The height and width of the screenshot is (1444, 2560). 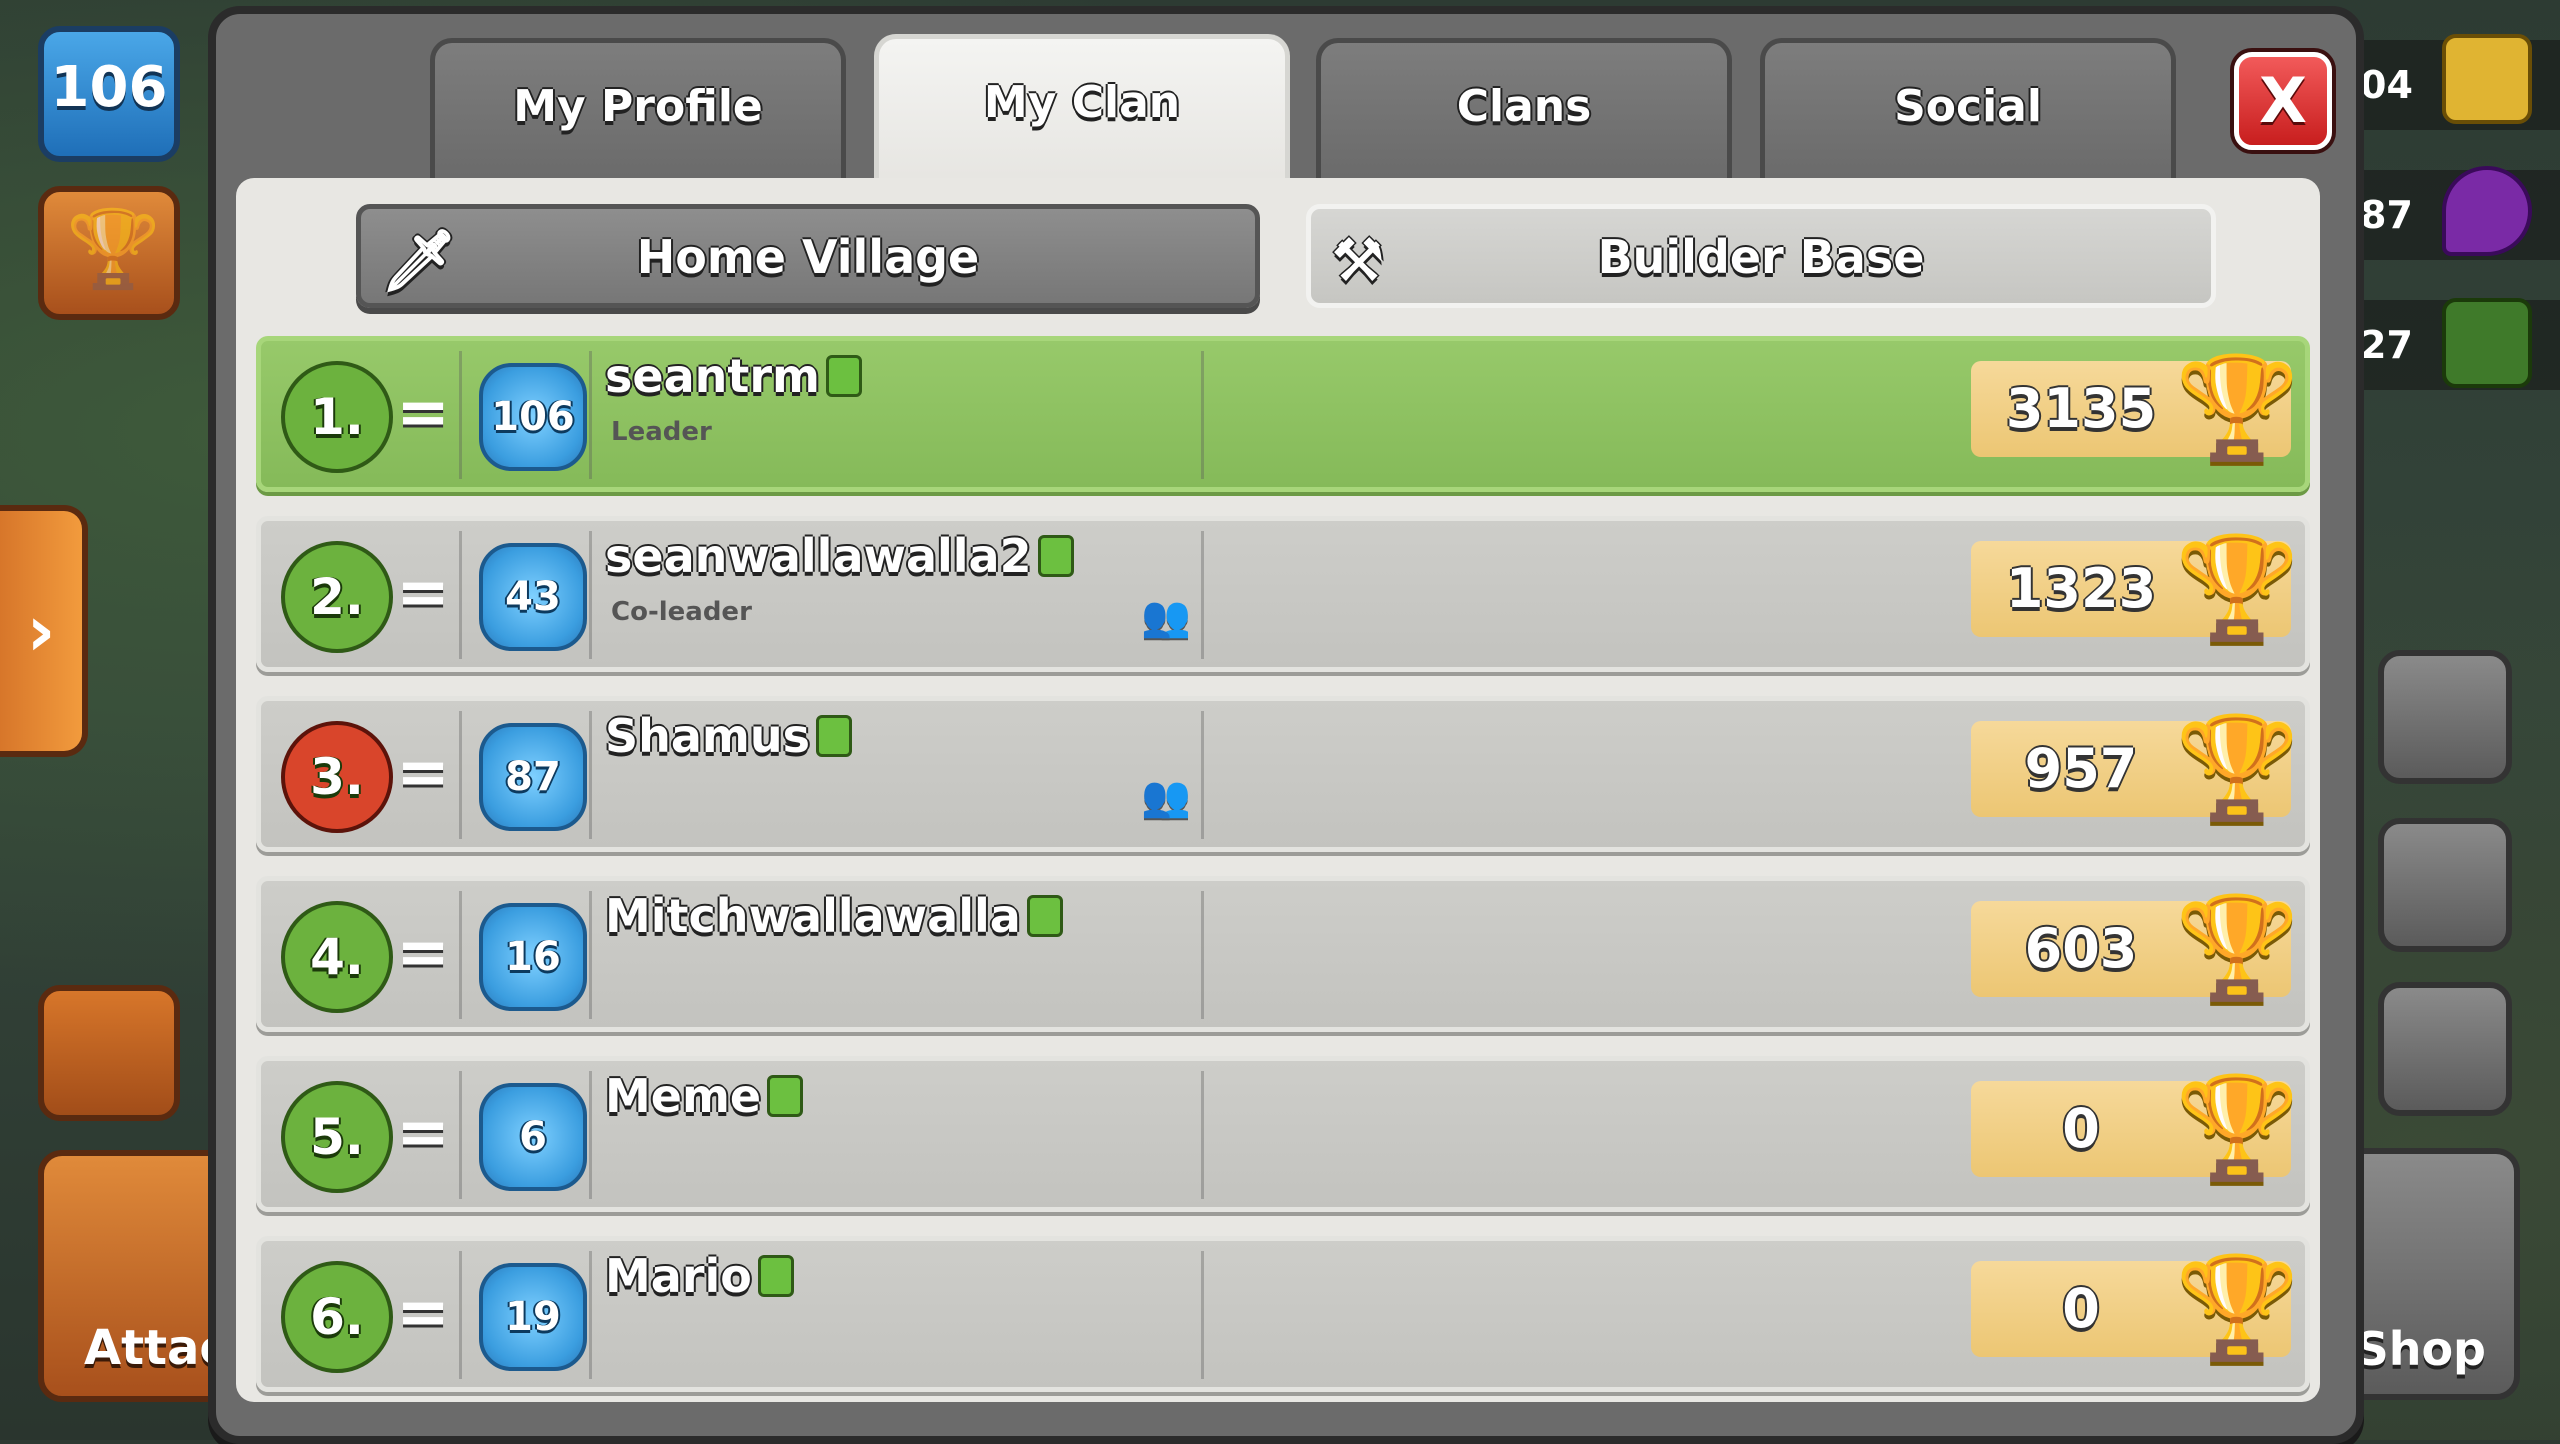 I want to click on member-name: Meme, so click(x=704, y=1096).